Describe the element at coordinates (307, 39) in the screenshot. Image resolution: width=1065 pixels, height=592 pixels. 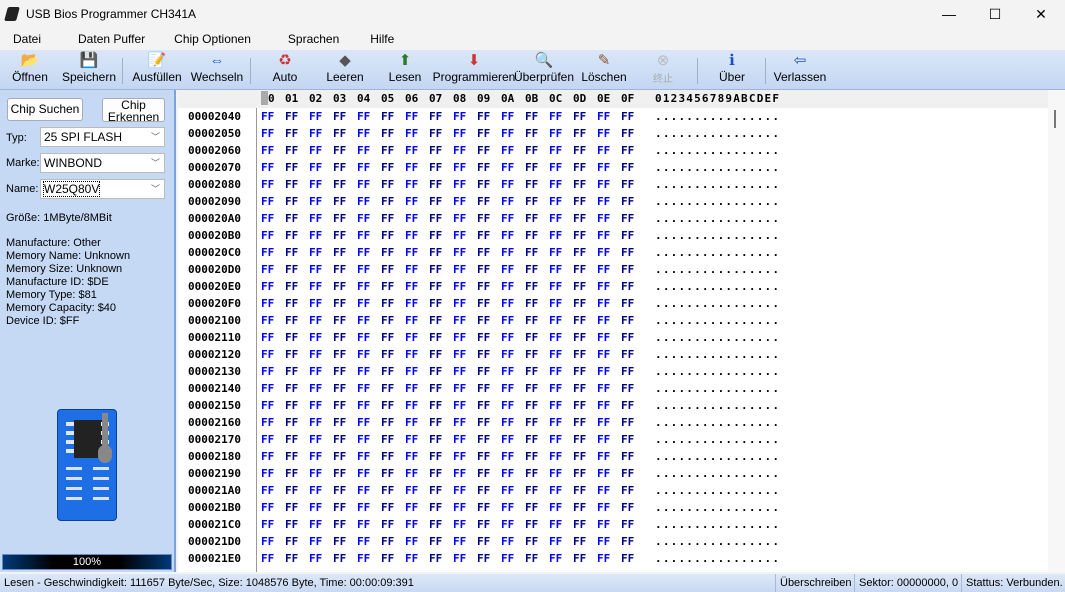
I see `menu-sprachen: Sprachen` at that location.